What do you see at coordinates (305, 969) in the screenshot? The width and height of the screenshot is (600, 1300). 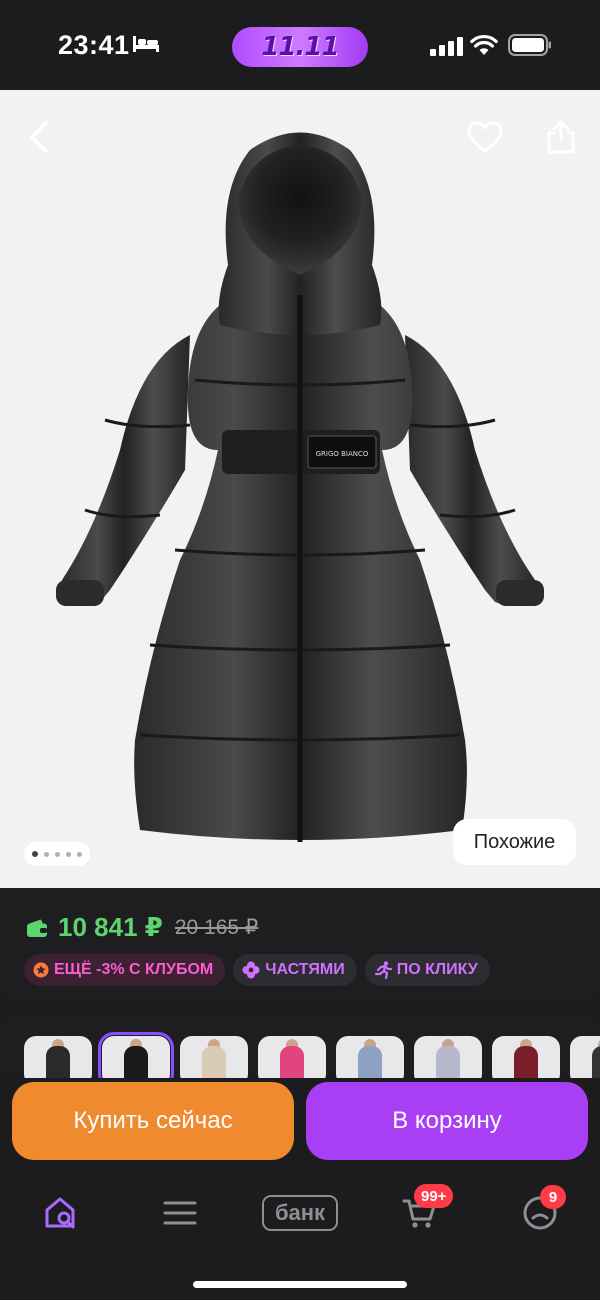 I see `badge-label: ЧАСТЯМИ` at bounding box center [305, 969].